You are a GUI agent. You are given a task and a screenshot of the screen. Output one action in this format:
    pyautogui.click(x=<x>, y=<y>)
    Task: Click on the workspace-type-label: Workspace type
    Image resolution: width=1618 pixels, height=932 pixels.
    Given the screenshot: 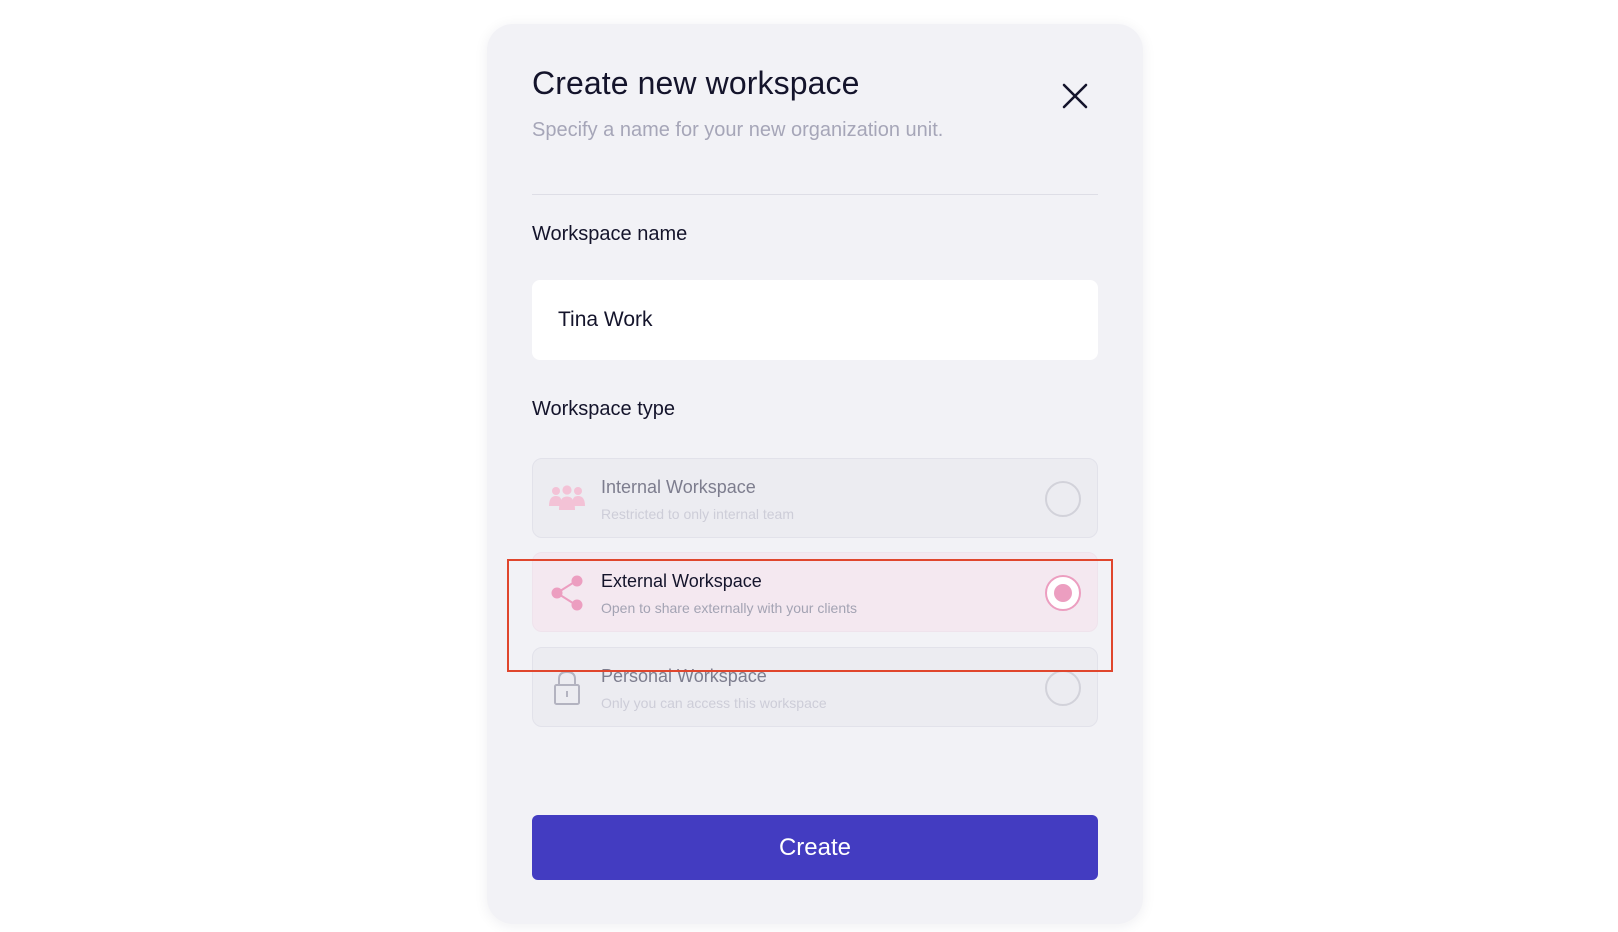 What is the action you would take?
    pyautogui.click(x=604, y=409)
    